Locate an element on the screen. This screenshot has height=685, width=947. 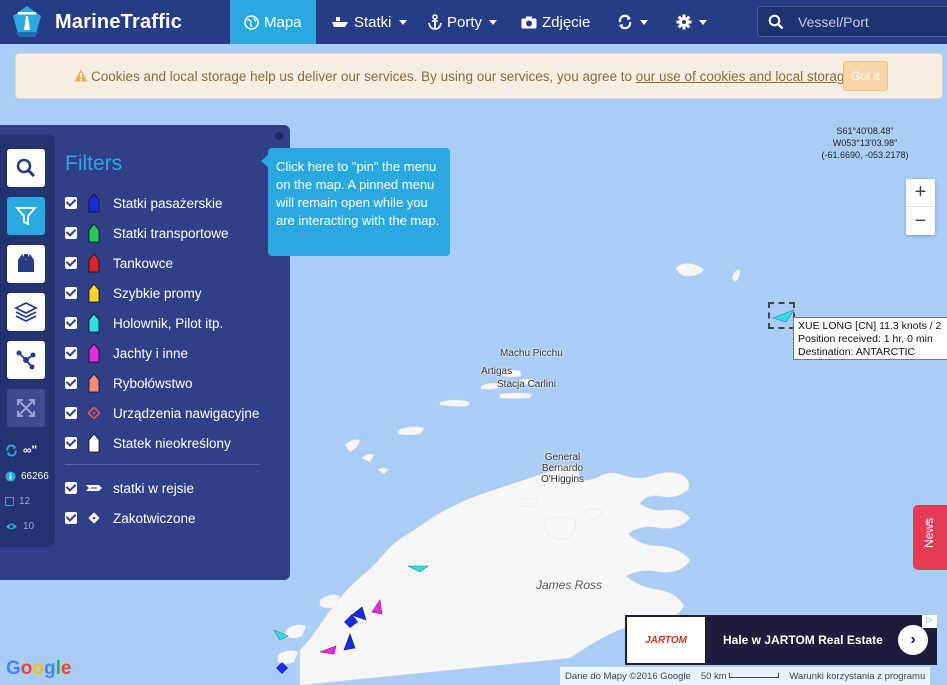
filter-label: statki w rejsie is located at coordinates (154, 488).